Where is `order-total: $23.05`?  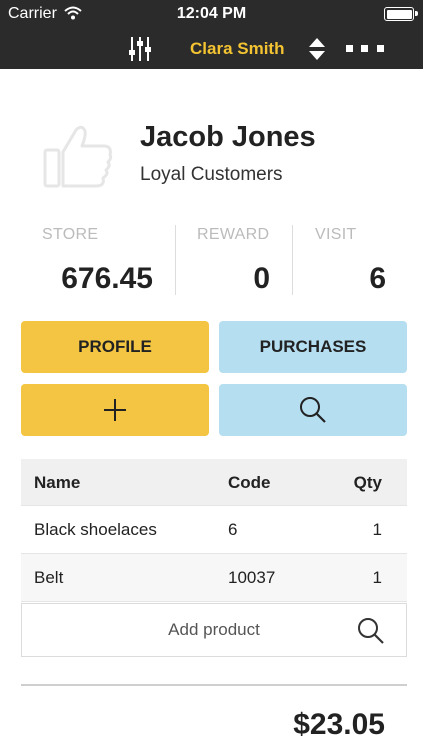
order-total: $23.05 is located at coordinates (339, 724).